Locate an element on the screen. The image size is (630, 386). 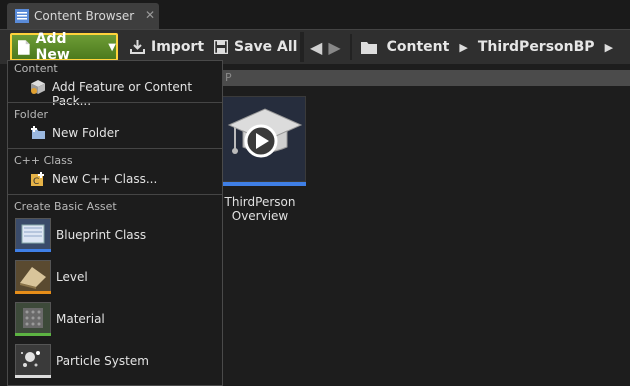
material-icon is located at coordinates (33, 318).